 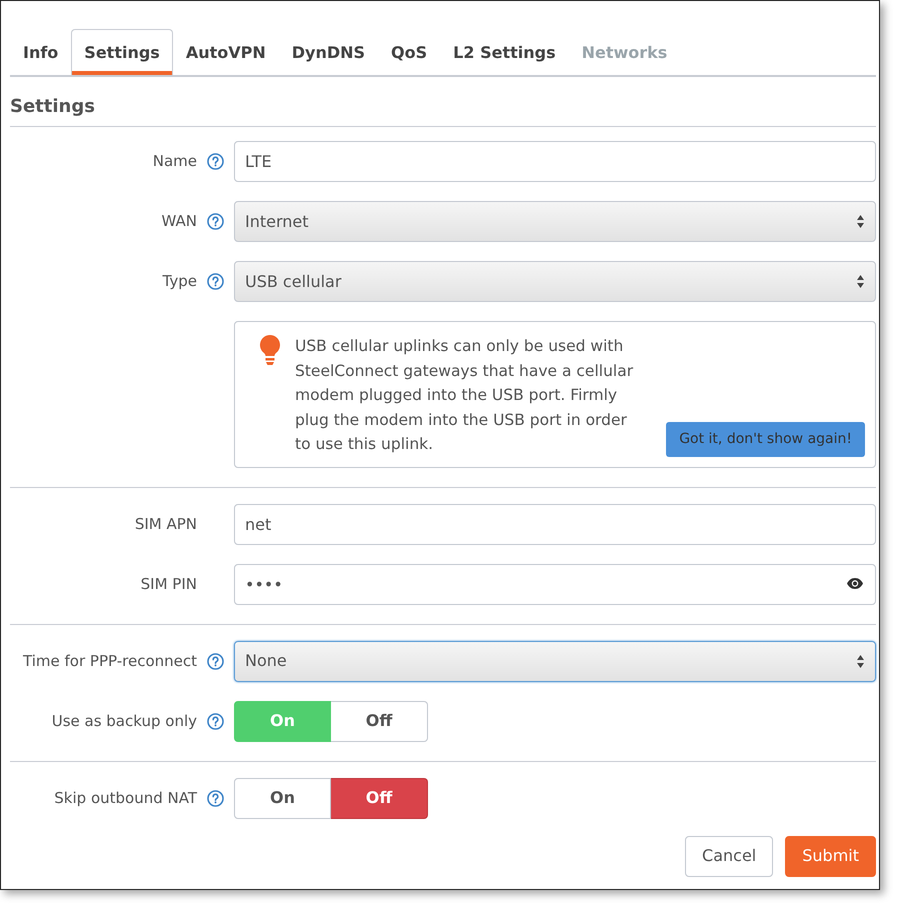 What do you see at coordinates (765, 439) in the screenshot?
I see `dismiss-button: Got it, don't show again!` at bounding box center [765, 439].